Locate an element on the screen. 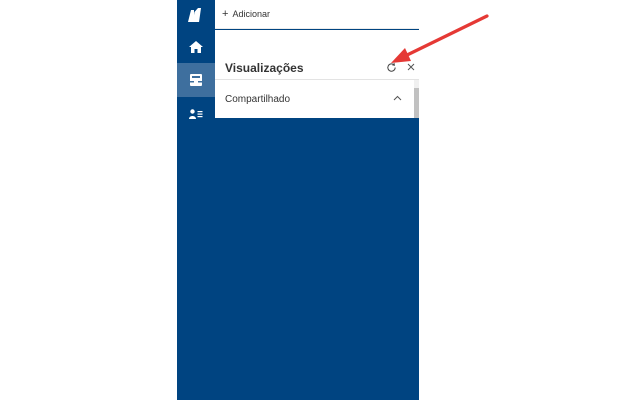  toolbar: + Adicionar is located at coordinates (317, 14).